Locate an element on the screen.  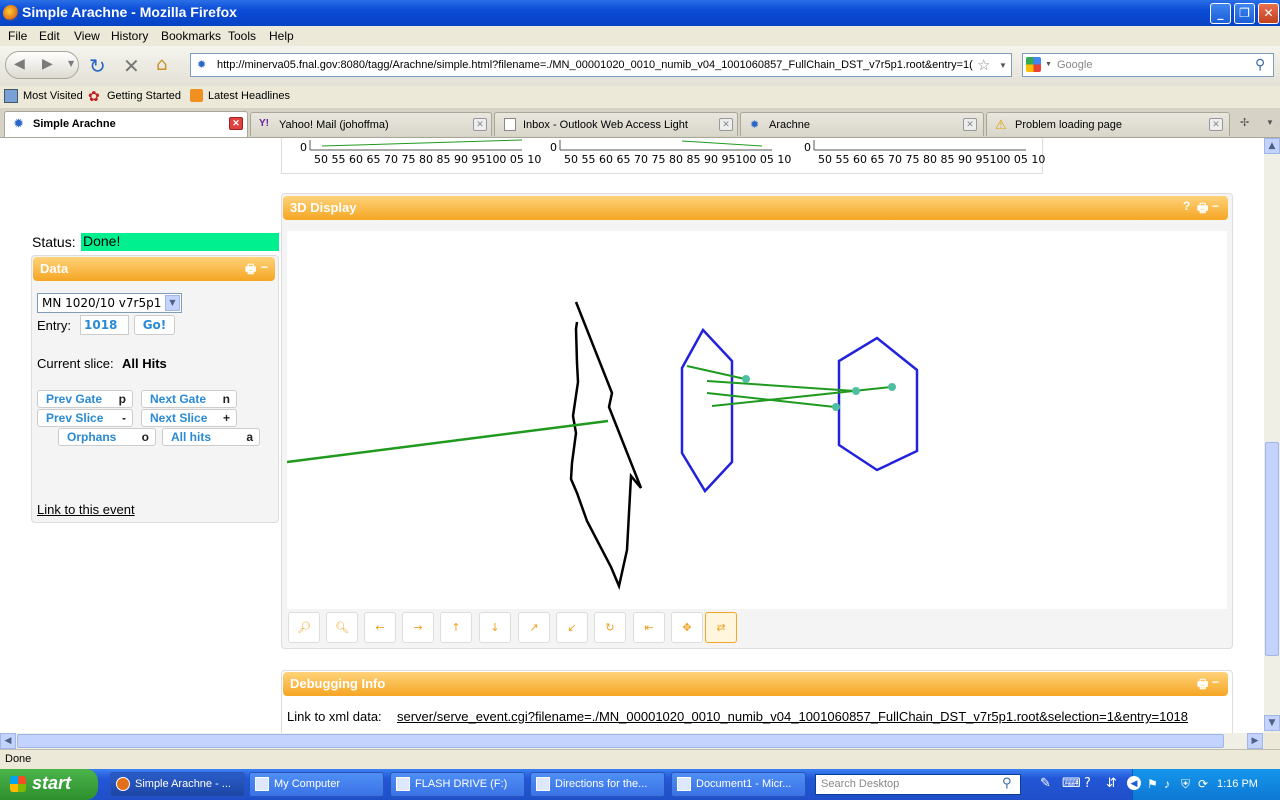
arrow-down-icon: ↓ is located at coordinates (495, 627).